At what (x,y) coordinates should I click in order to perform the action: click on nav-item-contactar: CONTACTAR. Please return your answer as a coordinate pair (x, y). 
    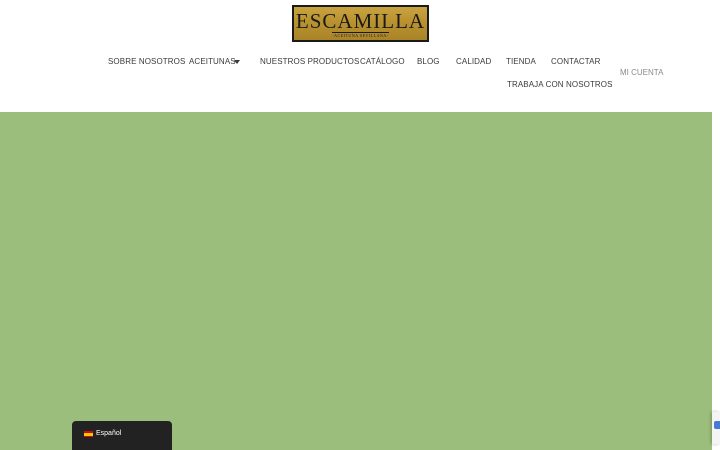
    Looking at the image, I should click on (576, 62).